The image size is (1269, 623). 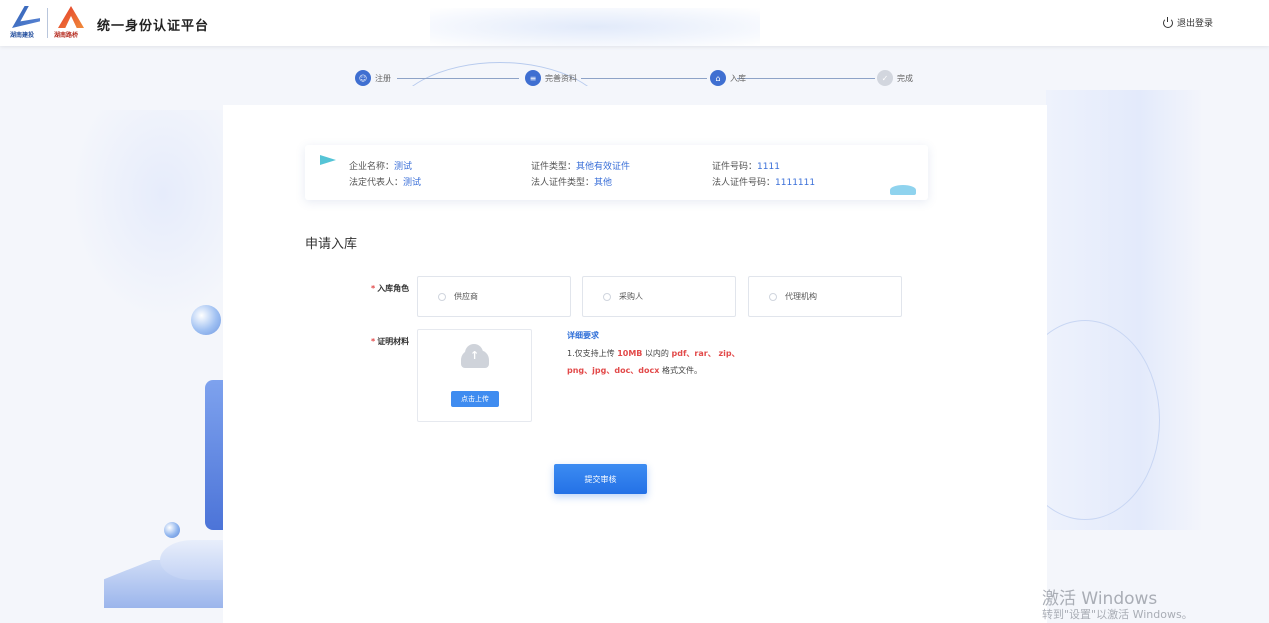 What do you see at coordinates (172, 530) in the screenshot?
I see `decorative-bubble-small` at bounding box center [172, 530].